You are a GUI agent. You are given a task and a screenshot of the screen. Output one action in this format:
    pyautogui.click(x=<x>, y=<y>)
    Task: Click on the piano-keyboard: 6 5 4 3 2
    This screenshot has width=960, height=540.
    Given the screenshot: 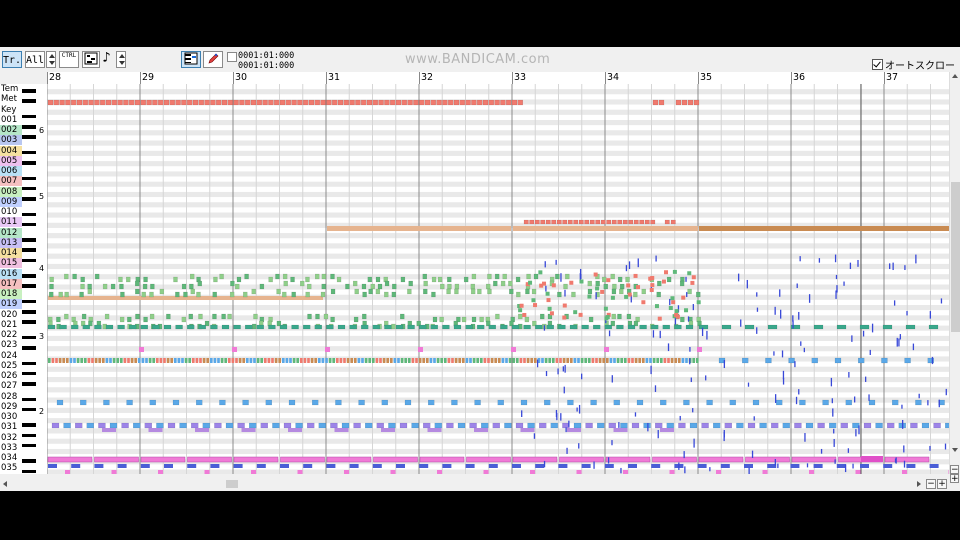 What is the action you would take?
    pyautogui.click(x=35, y=279)
    